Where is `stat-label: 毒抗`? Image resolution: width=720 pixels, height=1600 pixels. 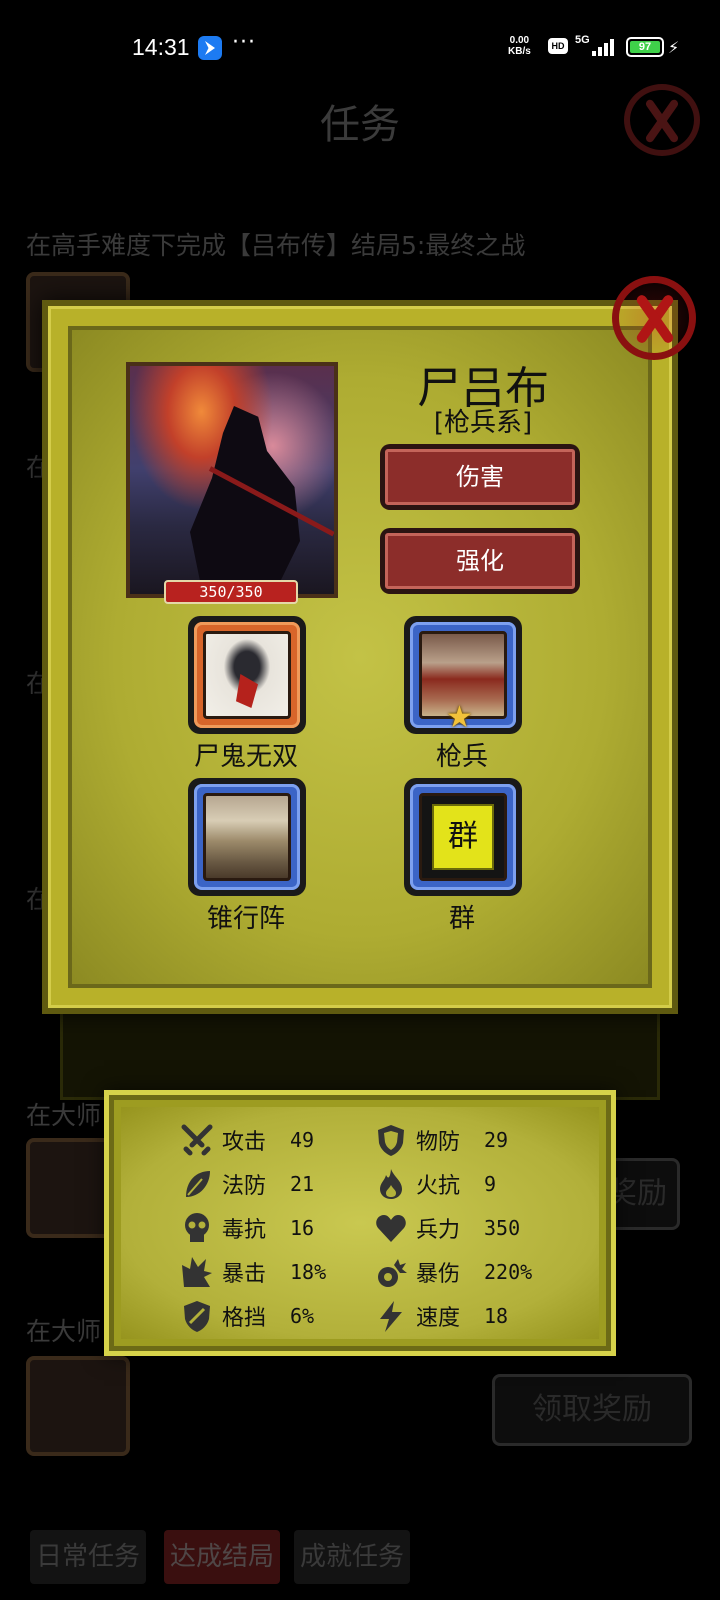 stat-label: 毒抗 is located at coordinates (244, 1230).